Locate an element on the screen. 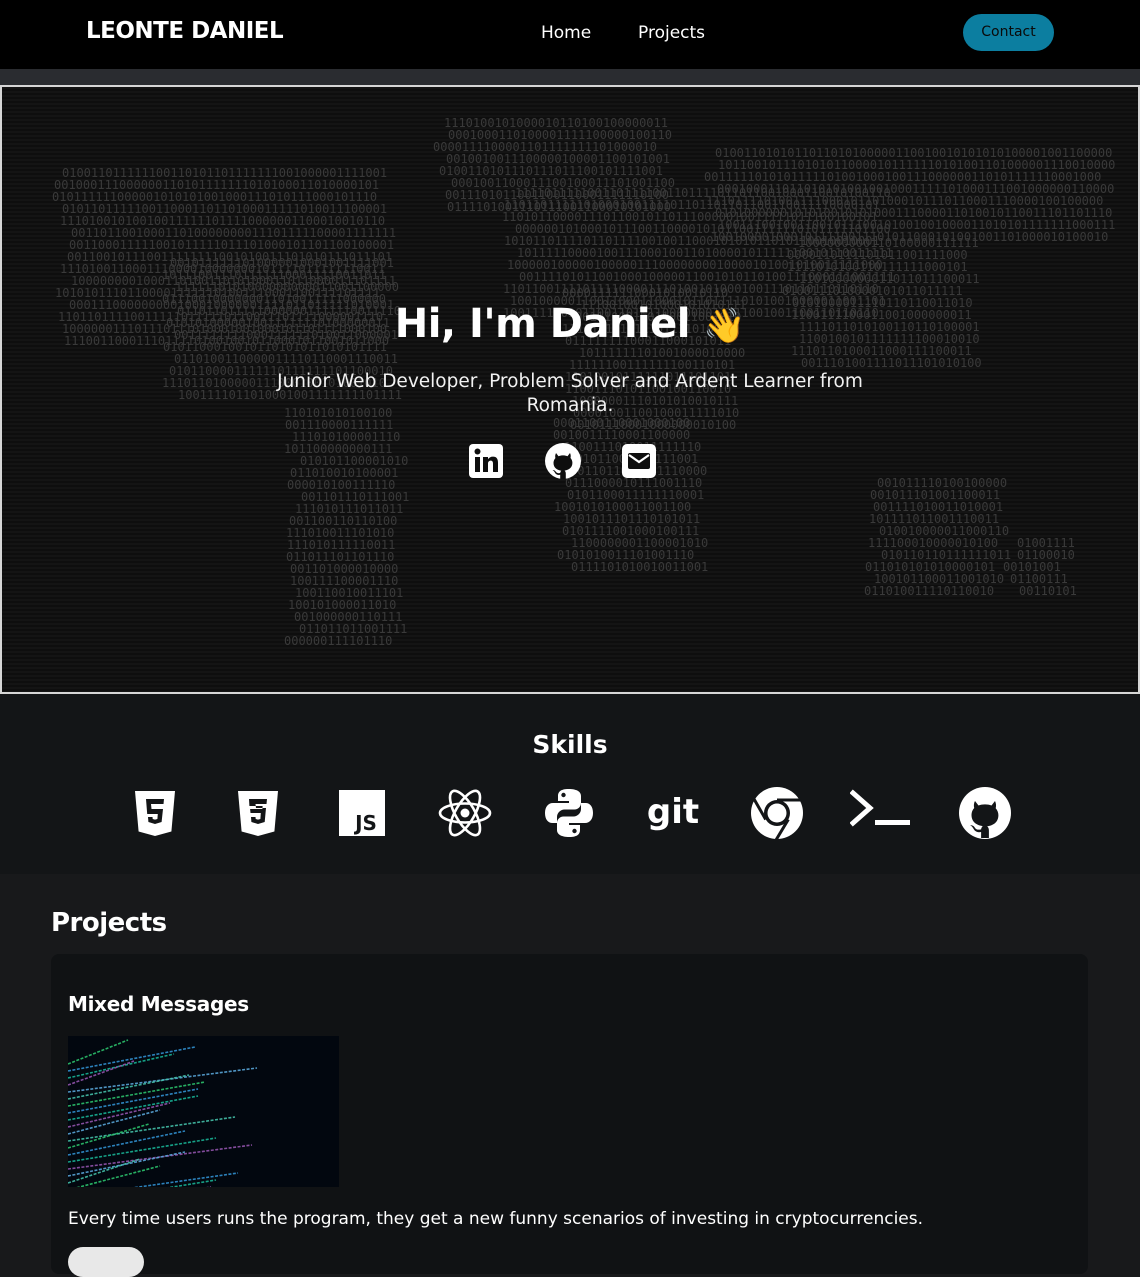 Image resolution: width=1140 pixels, height=1277 pixels. projects-heading: Projects is located at coordinates (109, 923).